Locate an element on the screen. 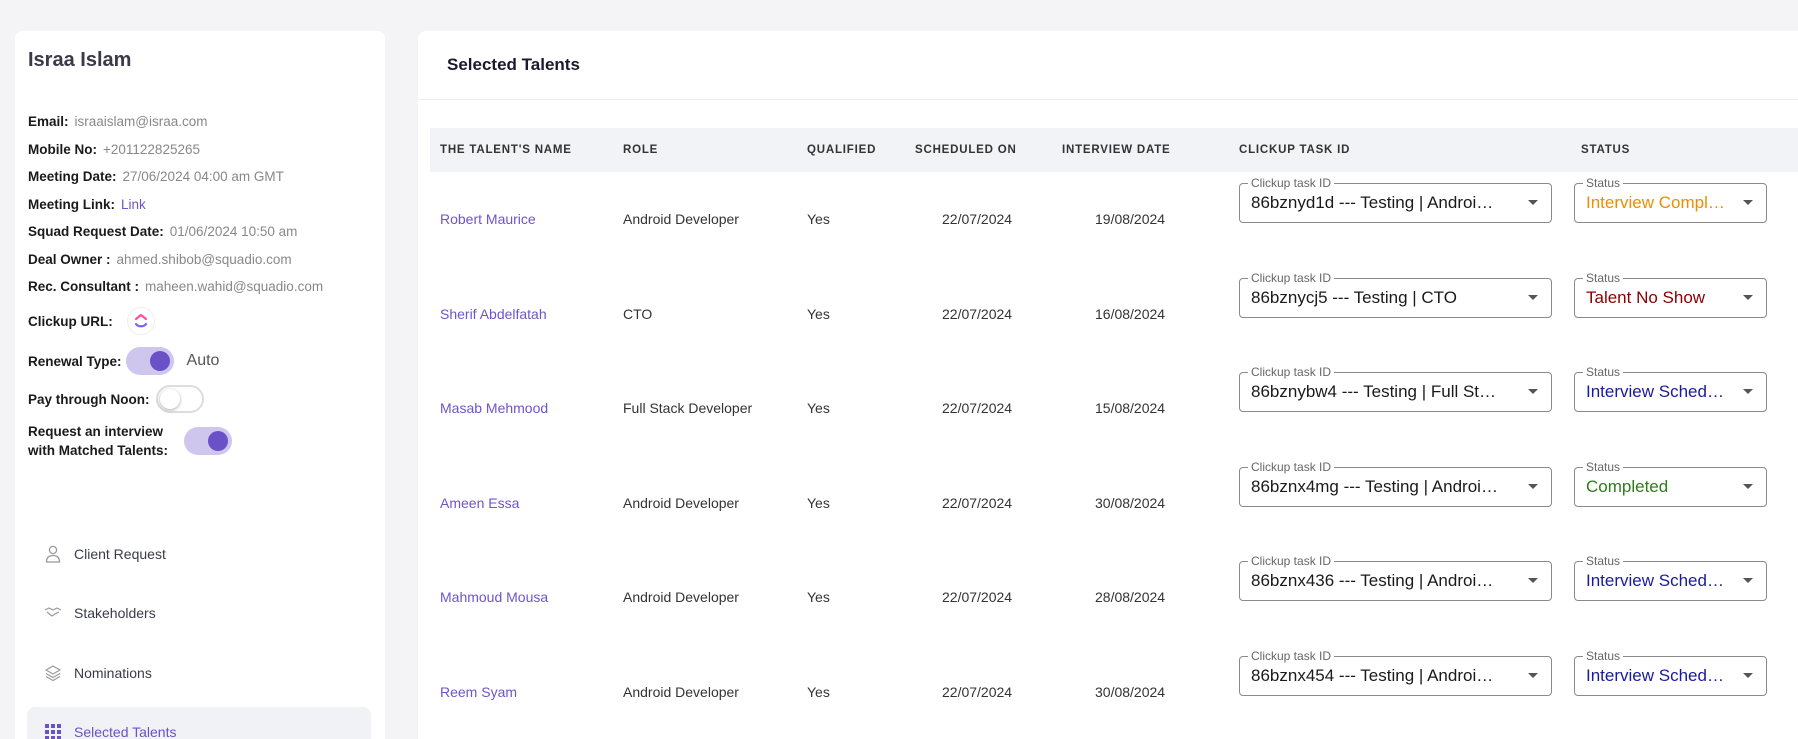 The image size is (1798, 739). clickup-logo-icon is located at coordinates (140, 320).